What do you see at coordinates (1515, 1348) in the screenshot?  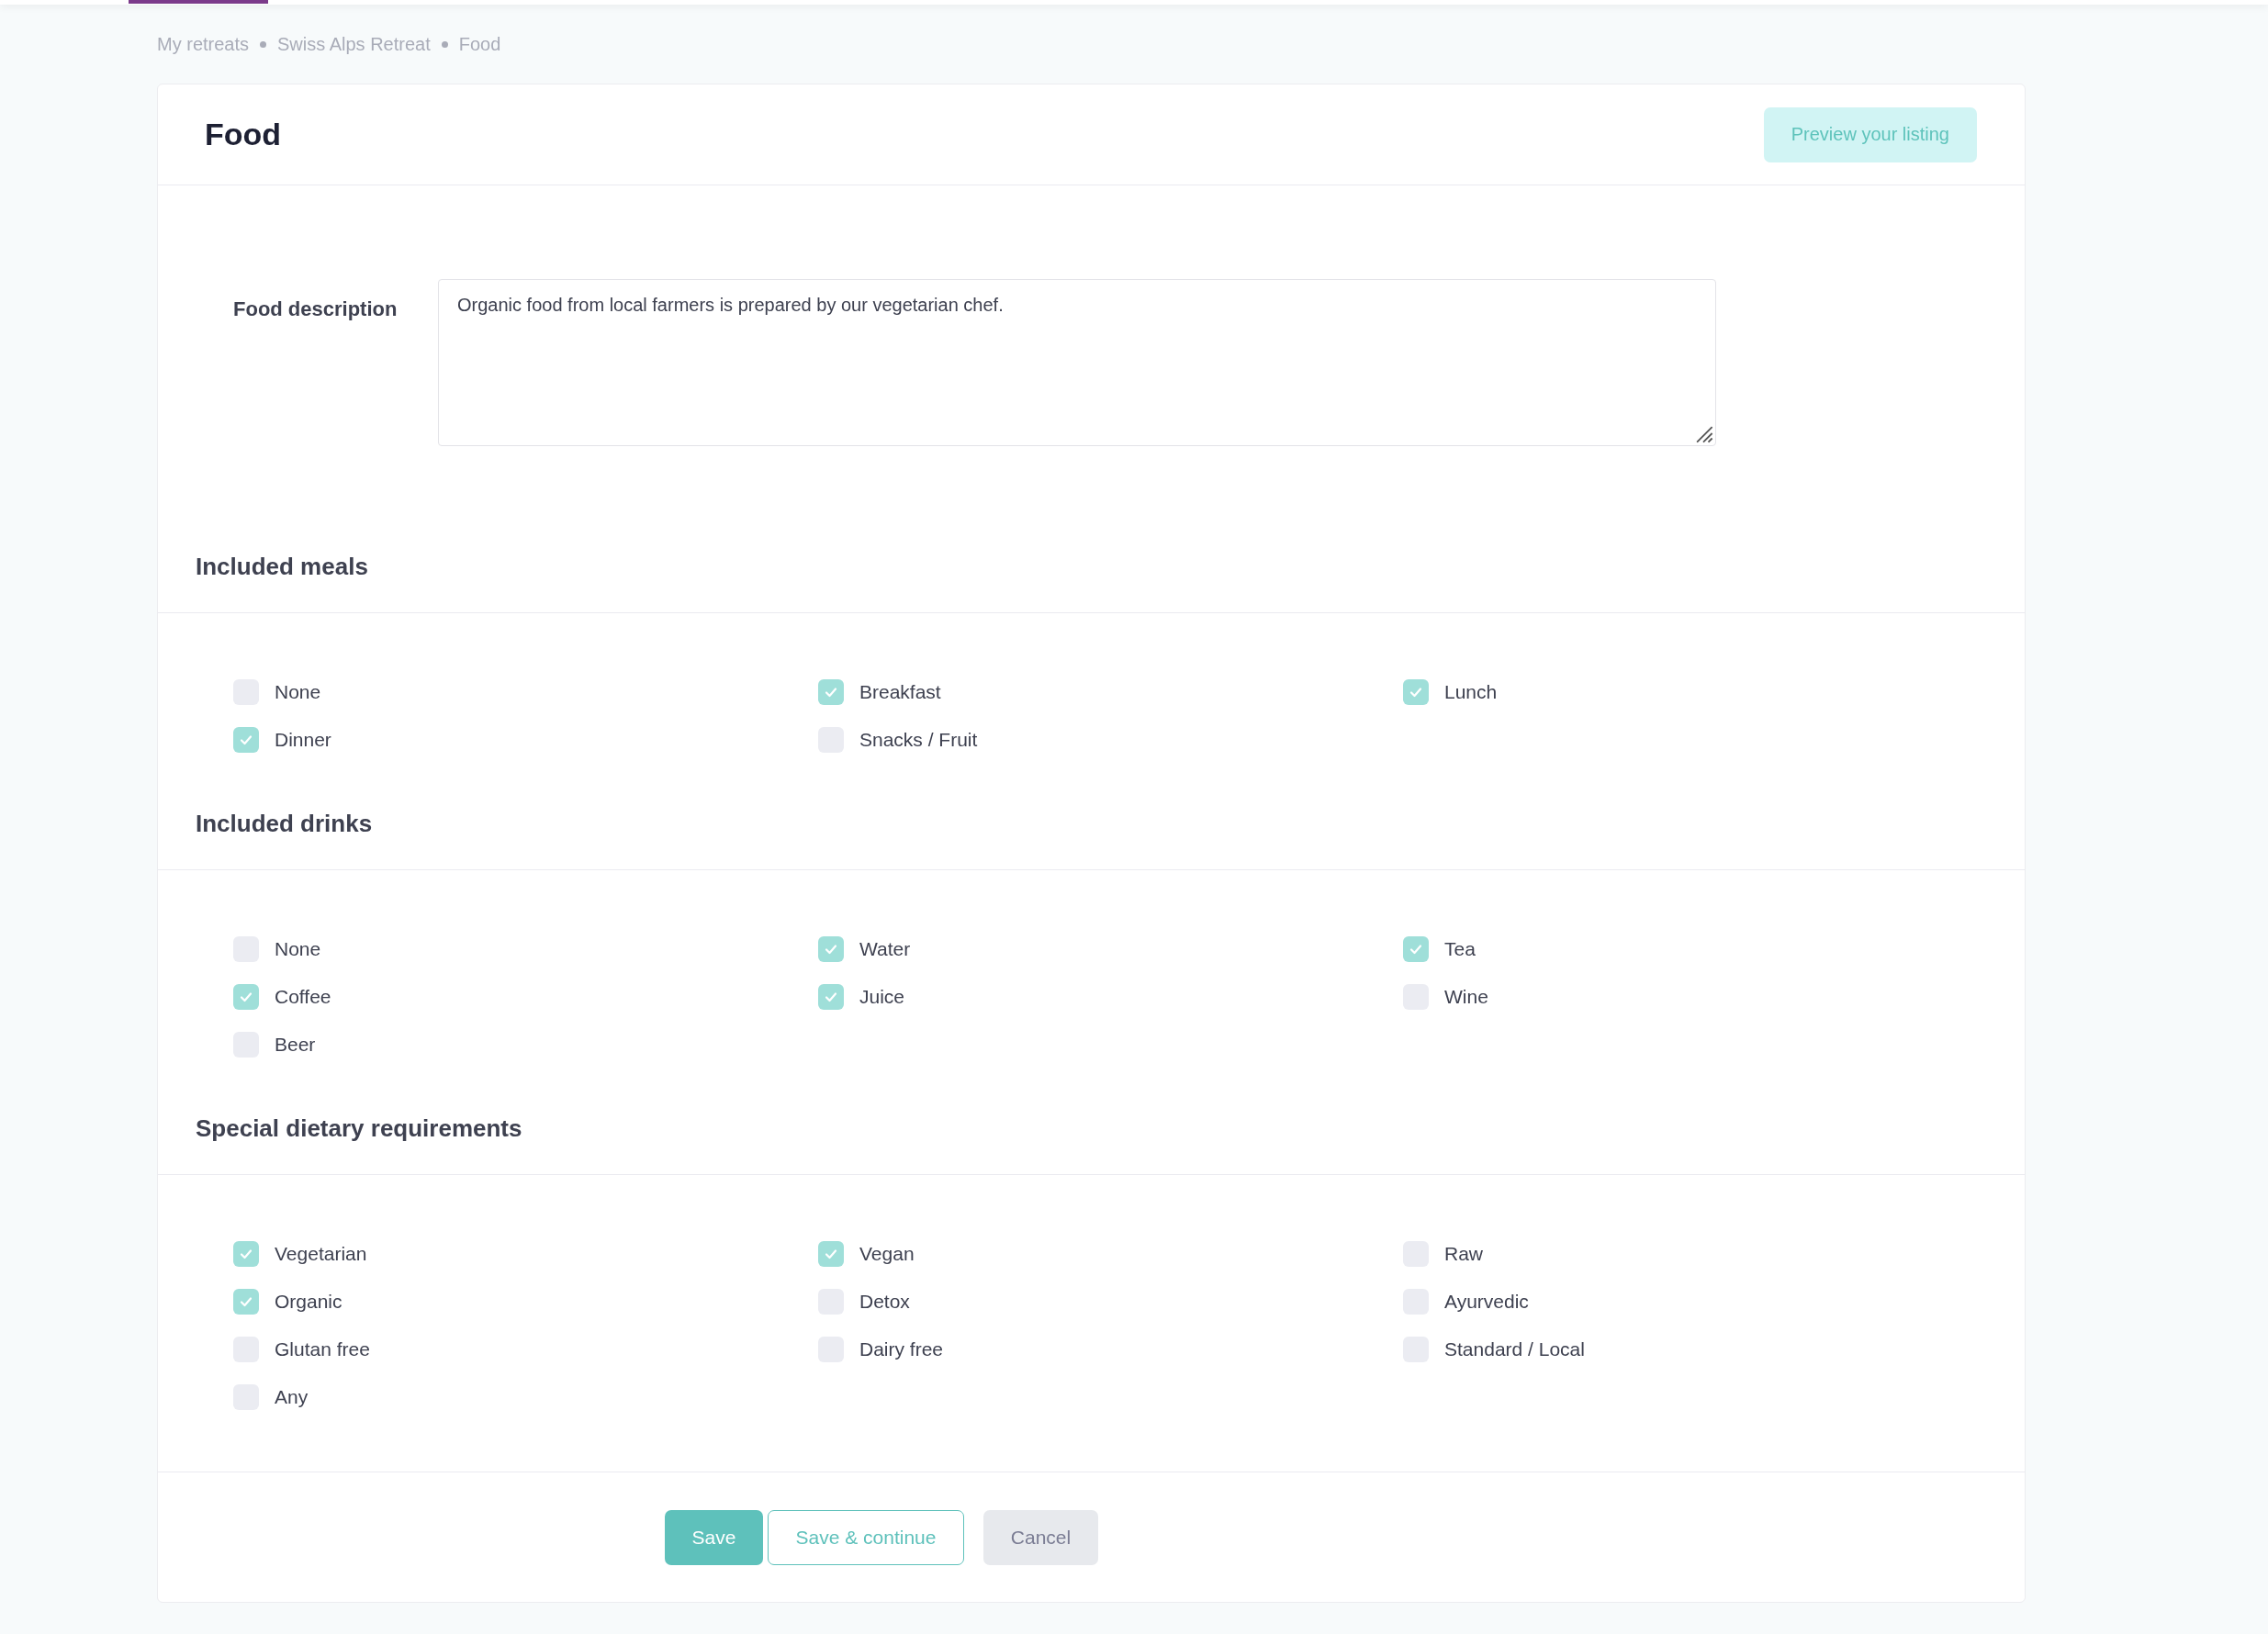 I see `checkbox-label: Standard / Local` at bounding box center [1515, 1348].